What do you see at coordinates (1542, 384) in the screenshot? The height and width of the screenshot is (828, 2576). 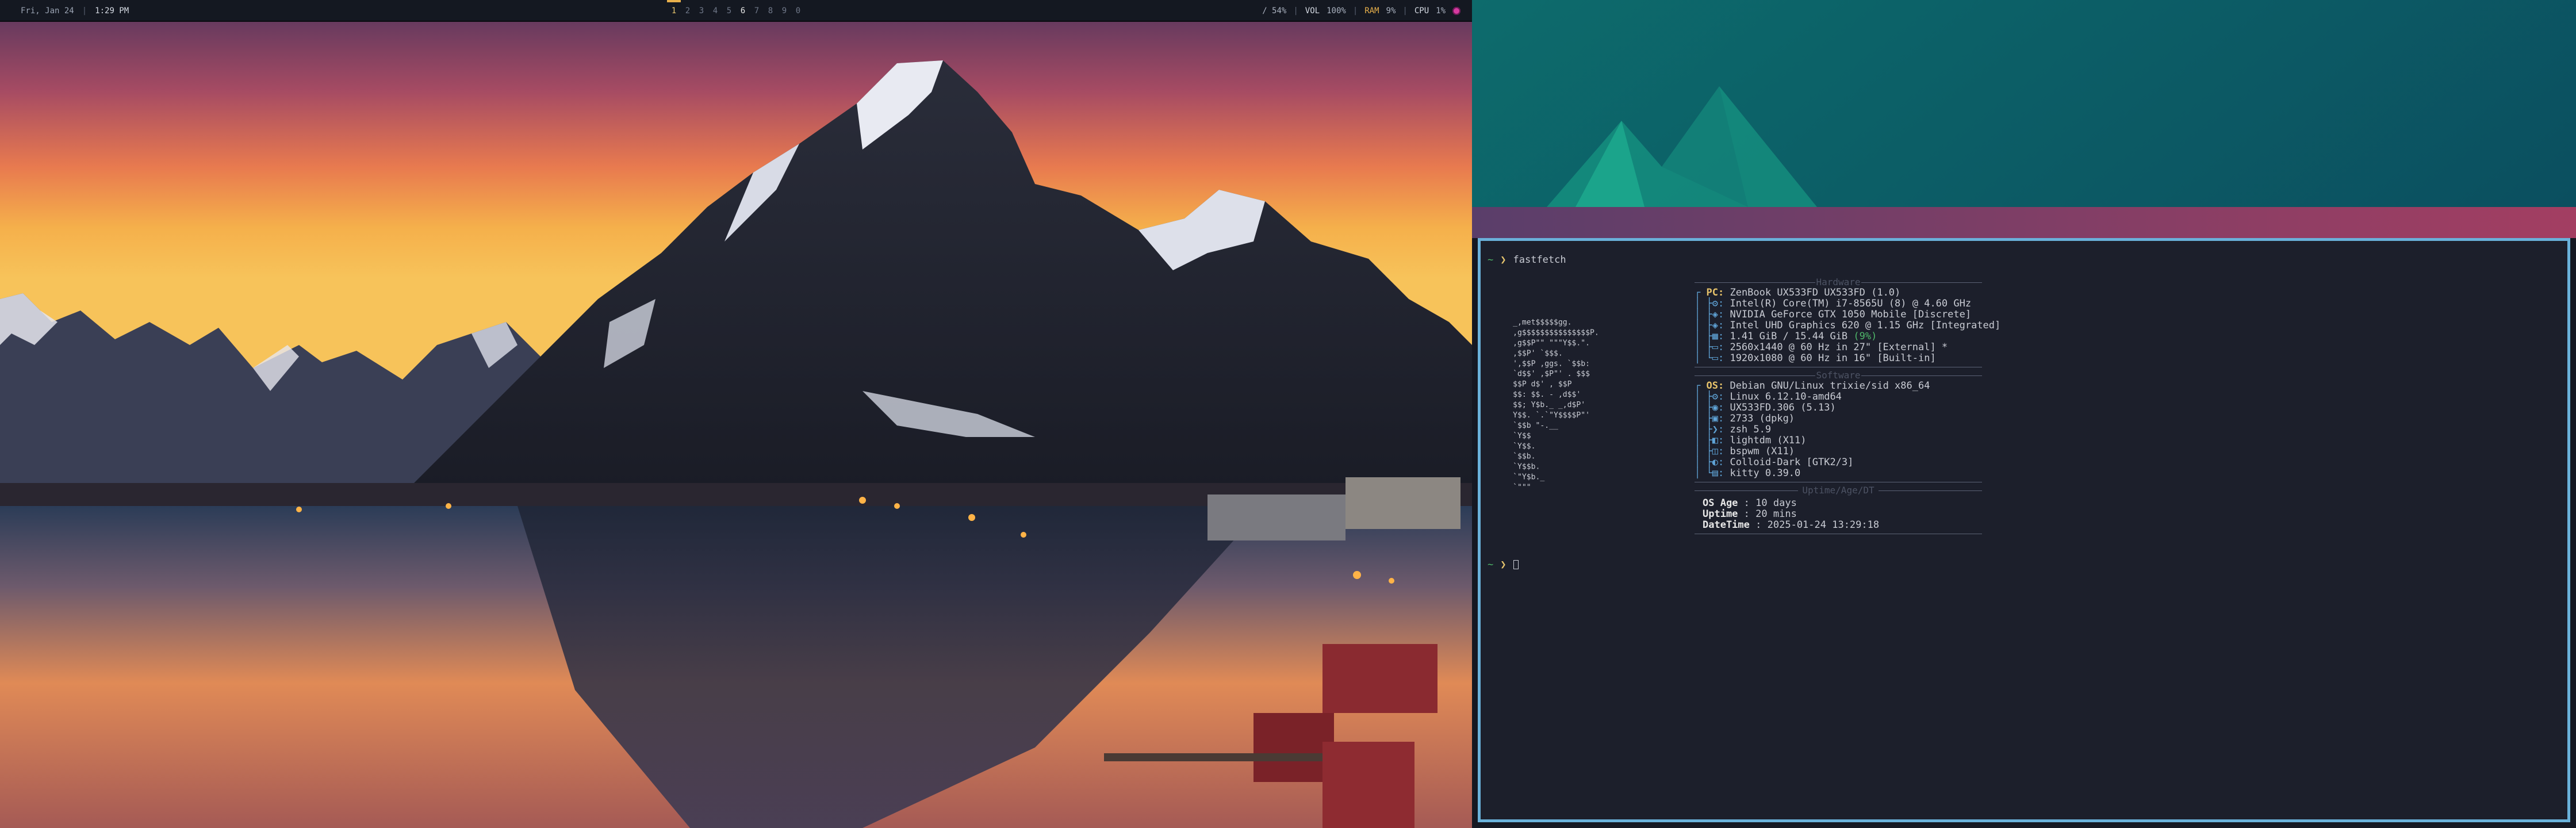 I see `logo-line: $$P d$' , $$P` at bounding box center [1542, 384].